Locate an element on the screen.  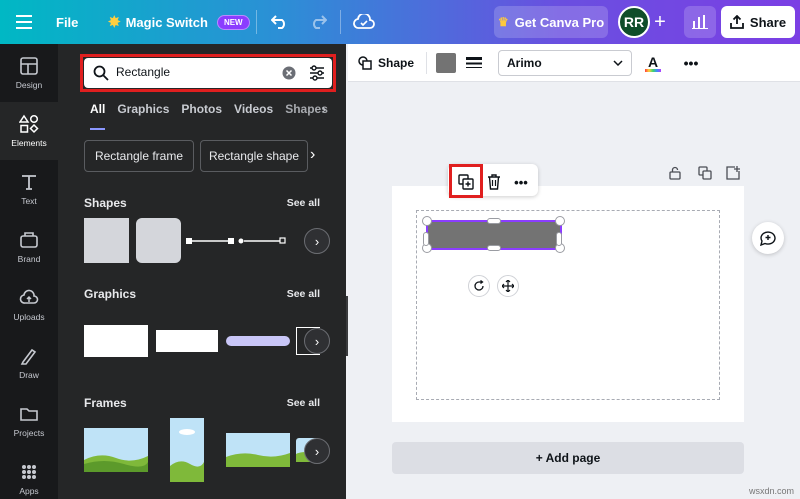
avatar: RR is located at coordinates (634, 22).